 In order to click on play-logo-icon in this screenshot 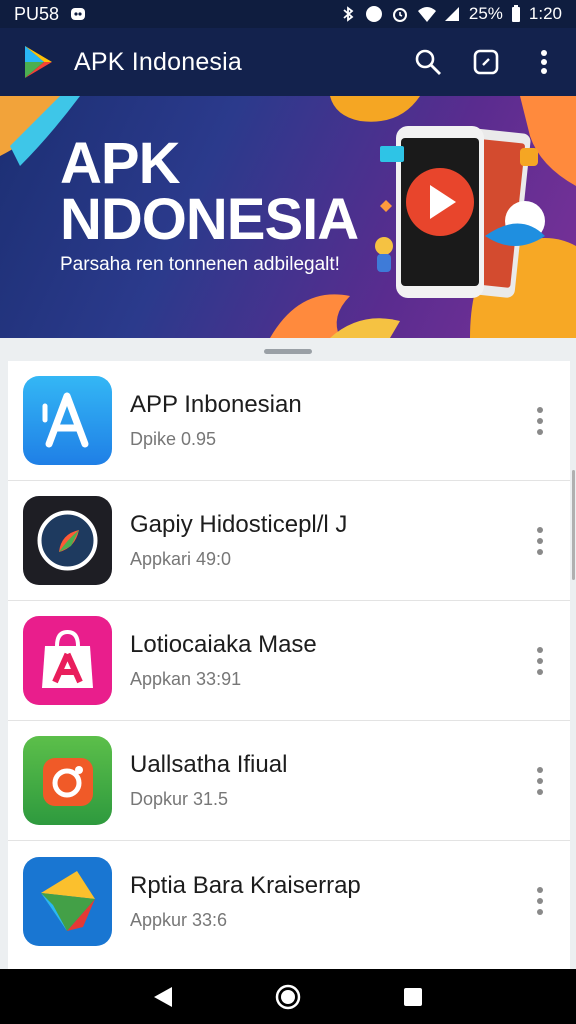, I will do `click(39, 62)`.